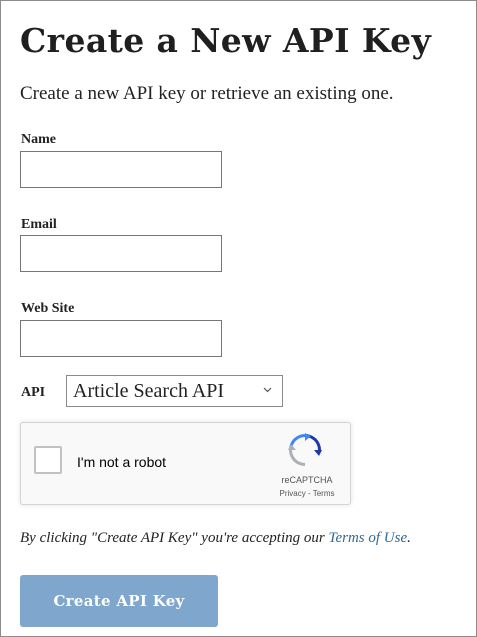  I want to click on recaptcha-label: I'm not a robot, so click(122, 462).